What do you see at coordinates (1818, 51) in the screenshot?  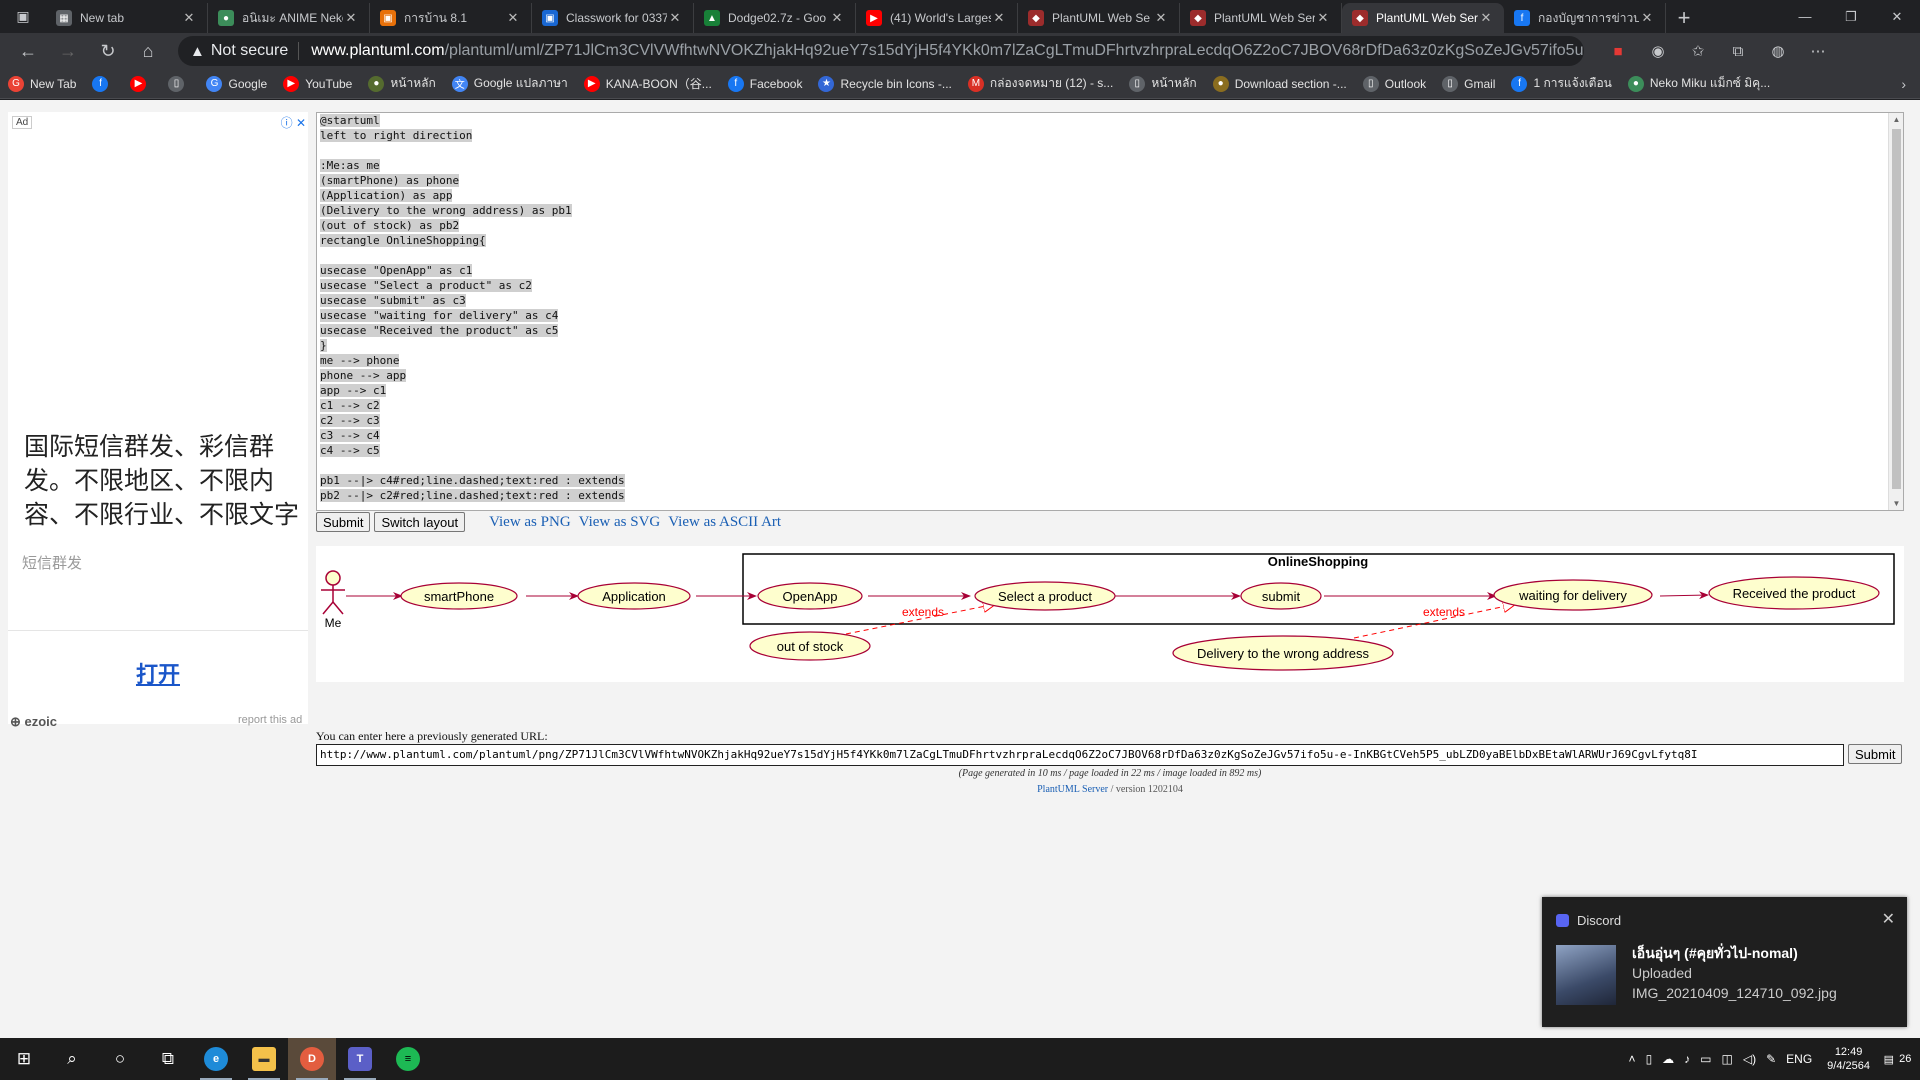 I see `more-menu-icon: ⋯` at bounding box center [1818, 51].